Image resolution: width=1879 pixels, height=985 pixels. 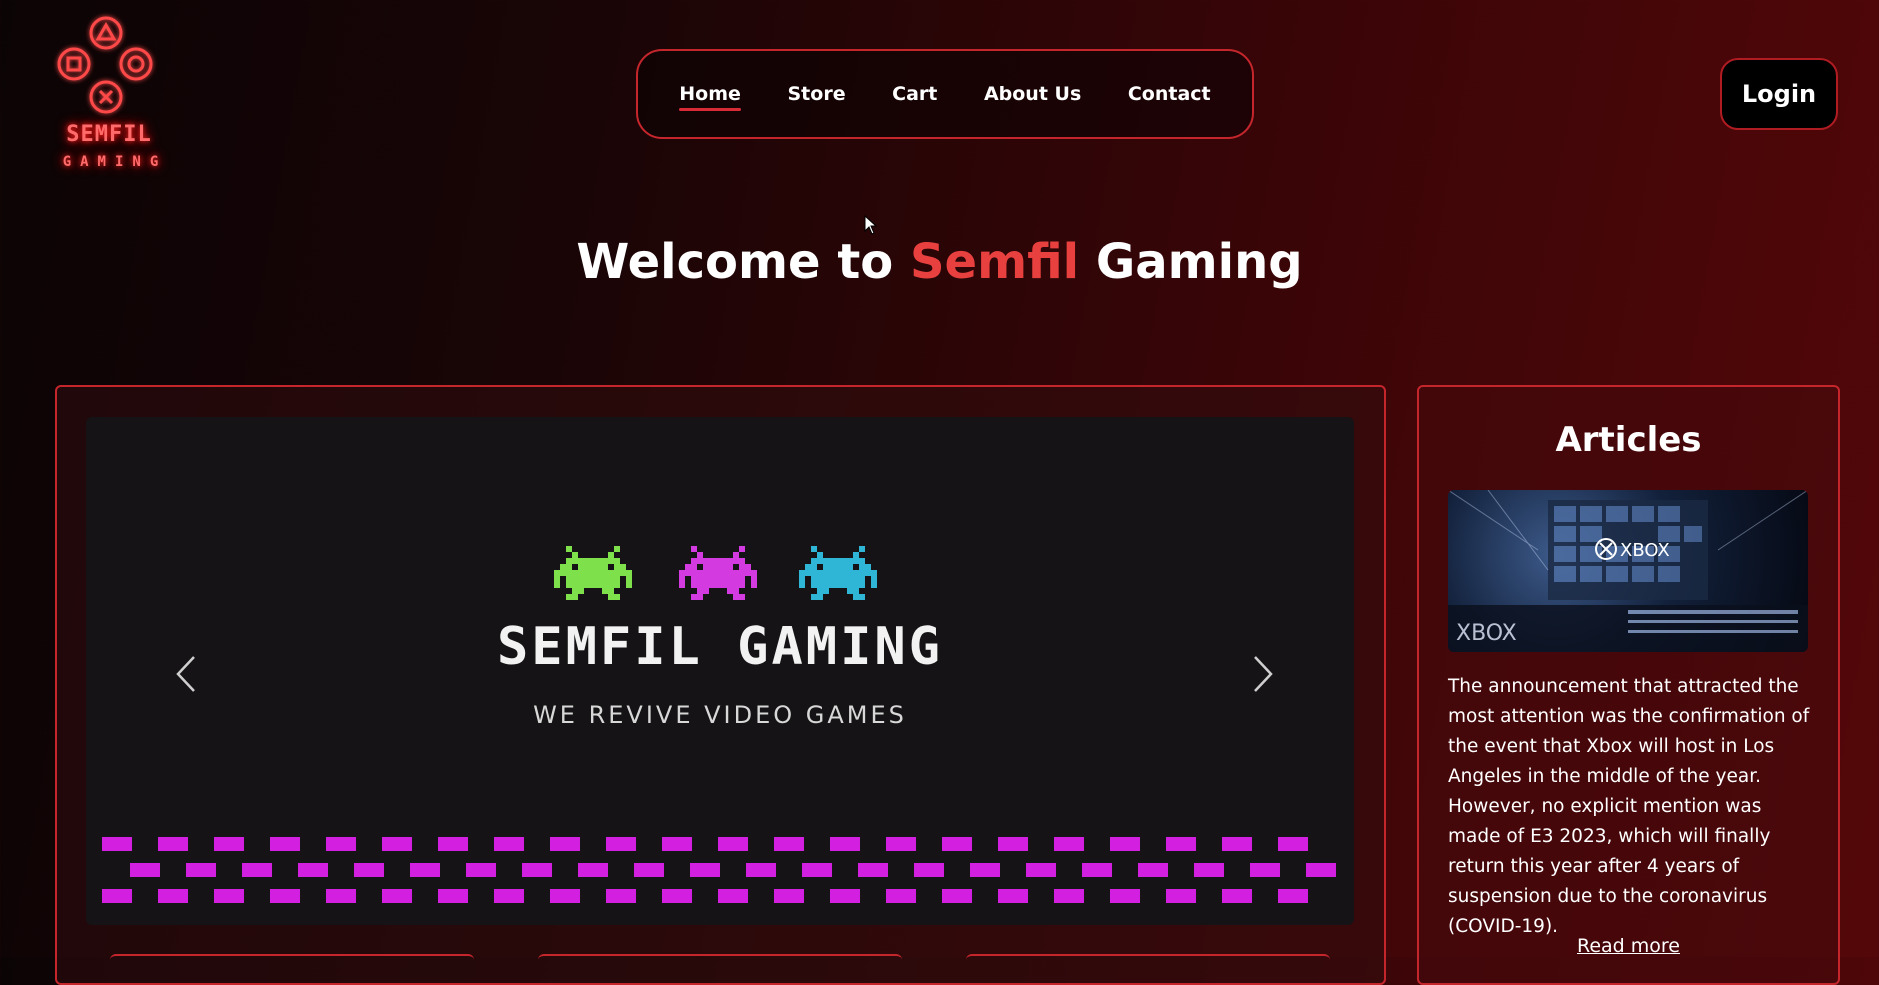 What do you see at coordinates (1645, 550) in the screenshot?
I see `article-image-brand: XBOX` at bounding box center [1645, 550].